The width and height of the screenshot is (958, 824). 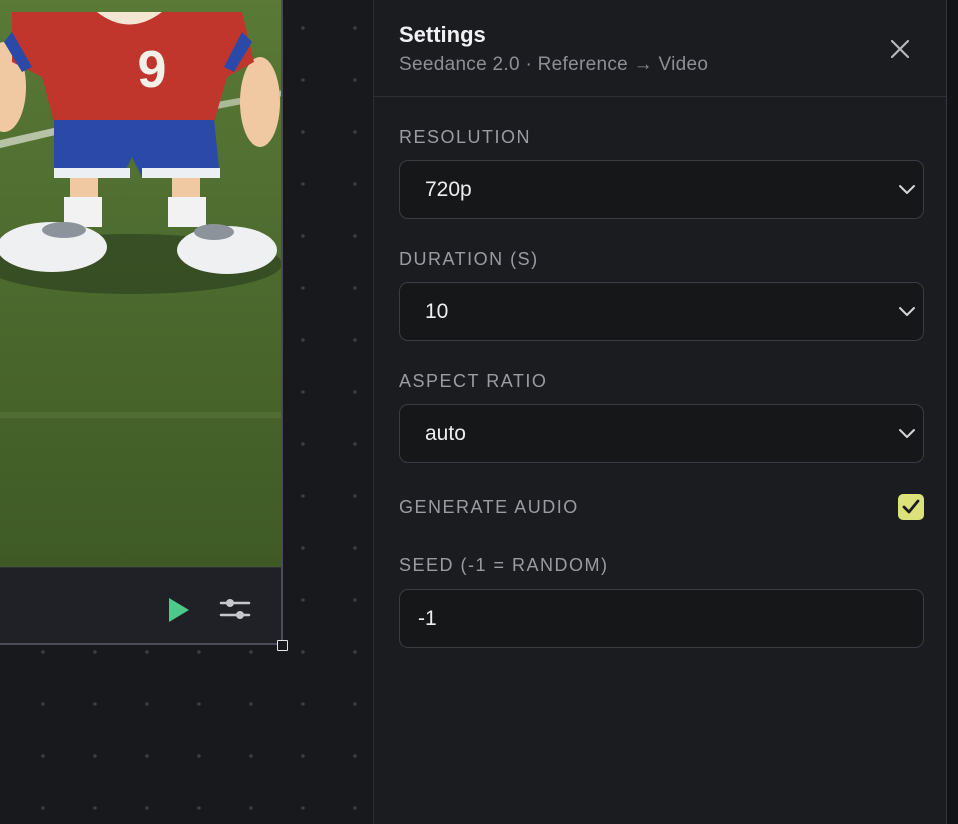 What do you see at coordinates (952, 412) in the screenshot?
I see `window-edge-rail` at bounding box center [952, 412].